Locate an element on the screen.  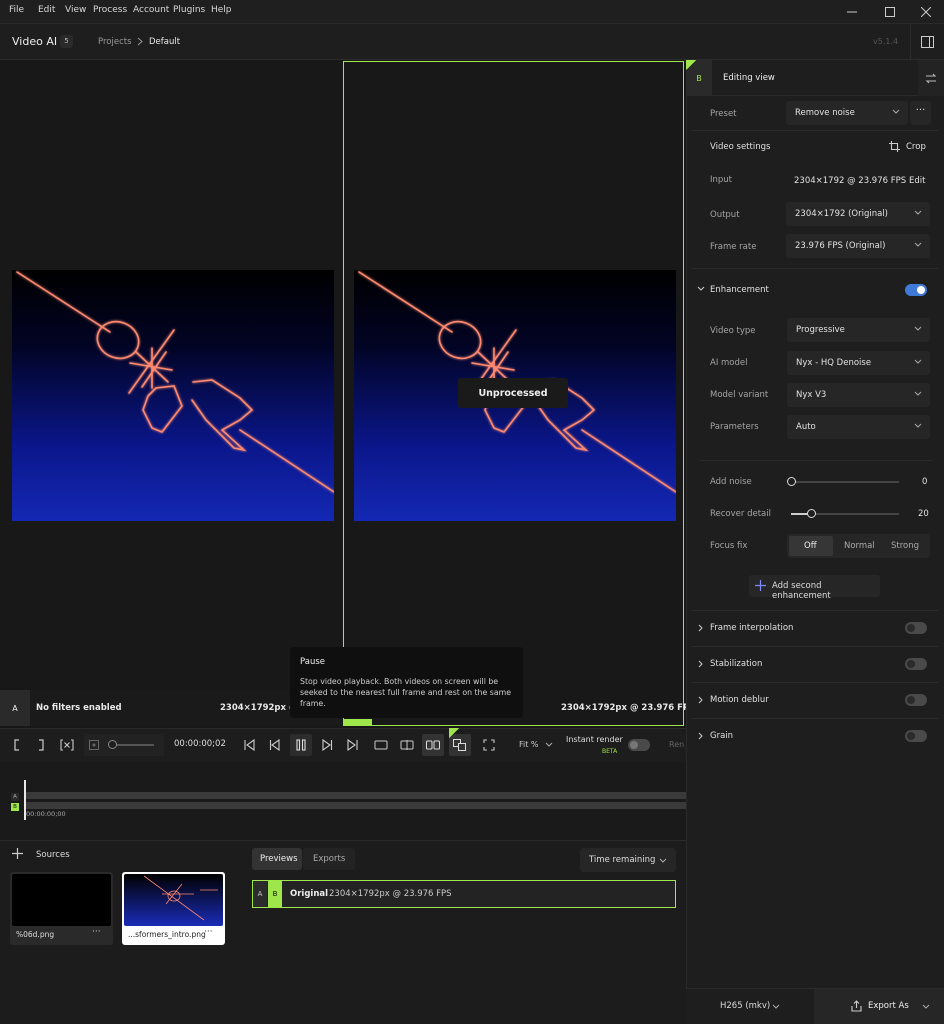
source-card: %06d.png ··· is located at coordinates (61, 908).